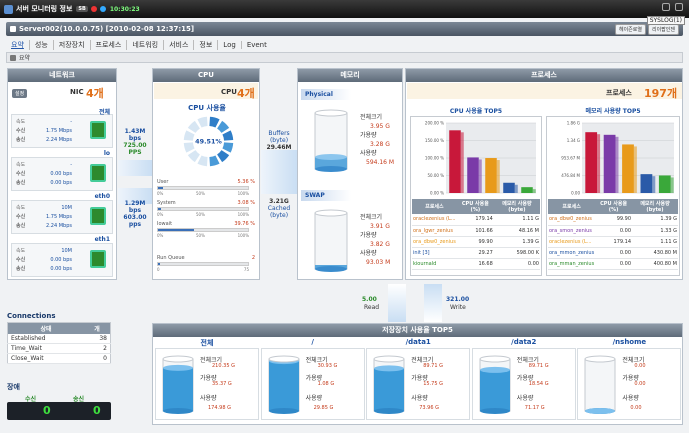 The height and width of the screenshot is (433, 689). I want to click on send-value: 0.00 bps, so click(61, 268).